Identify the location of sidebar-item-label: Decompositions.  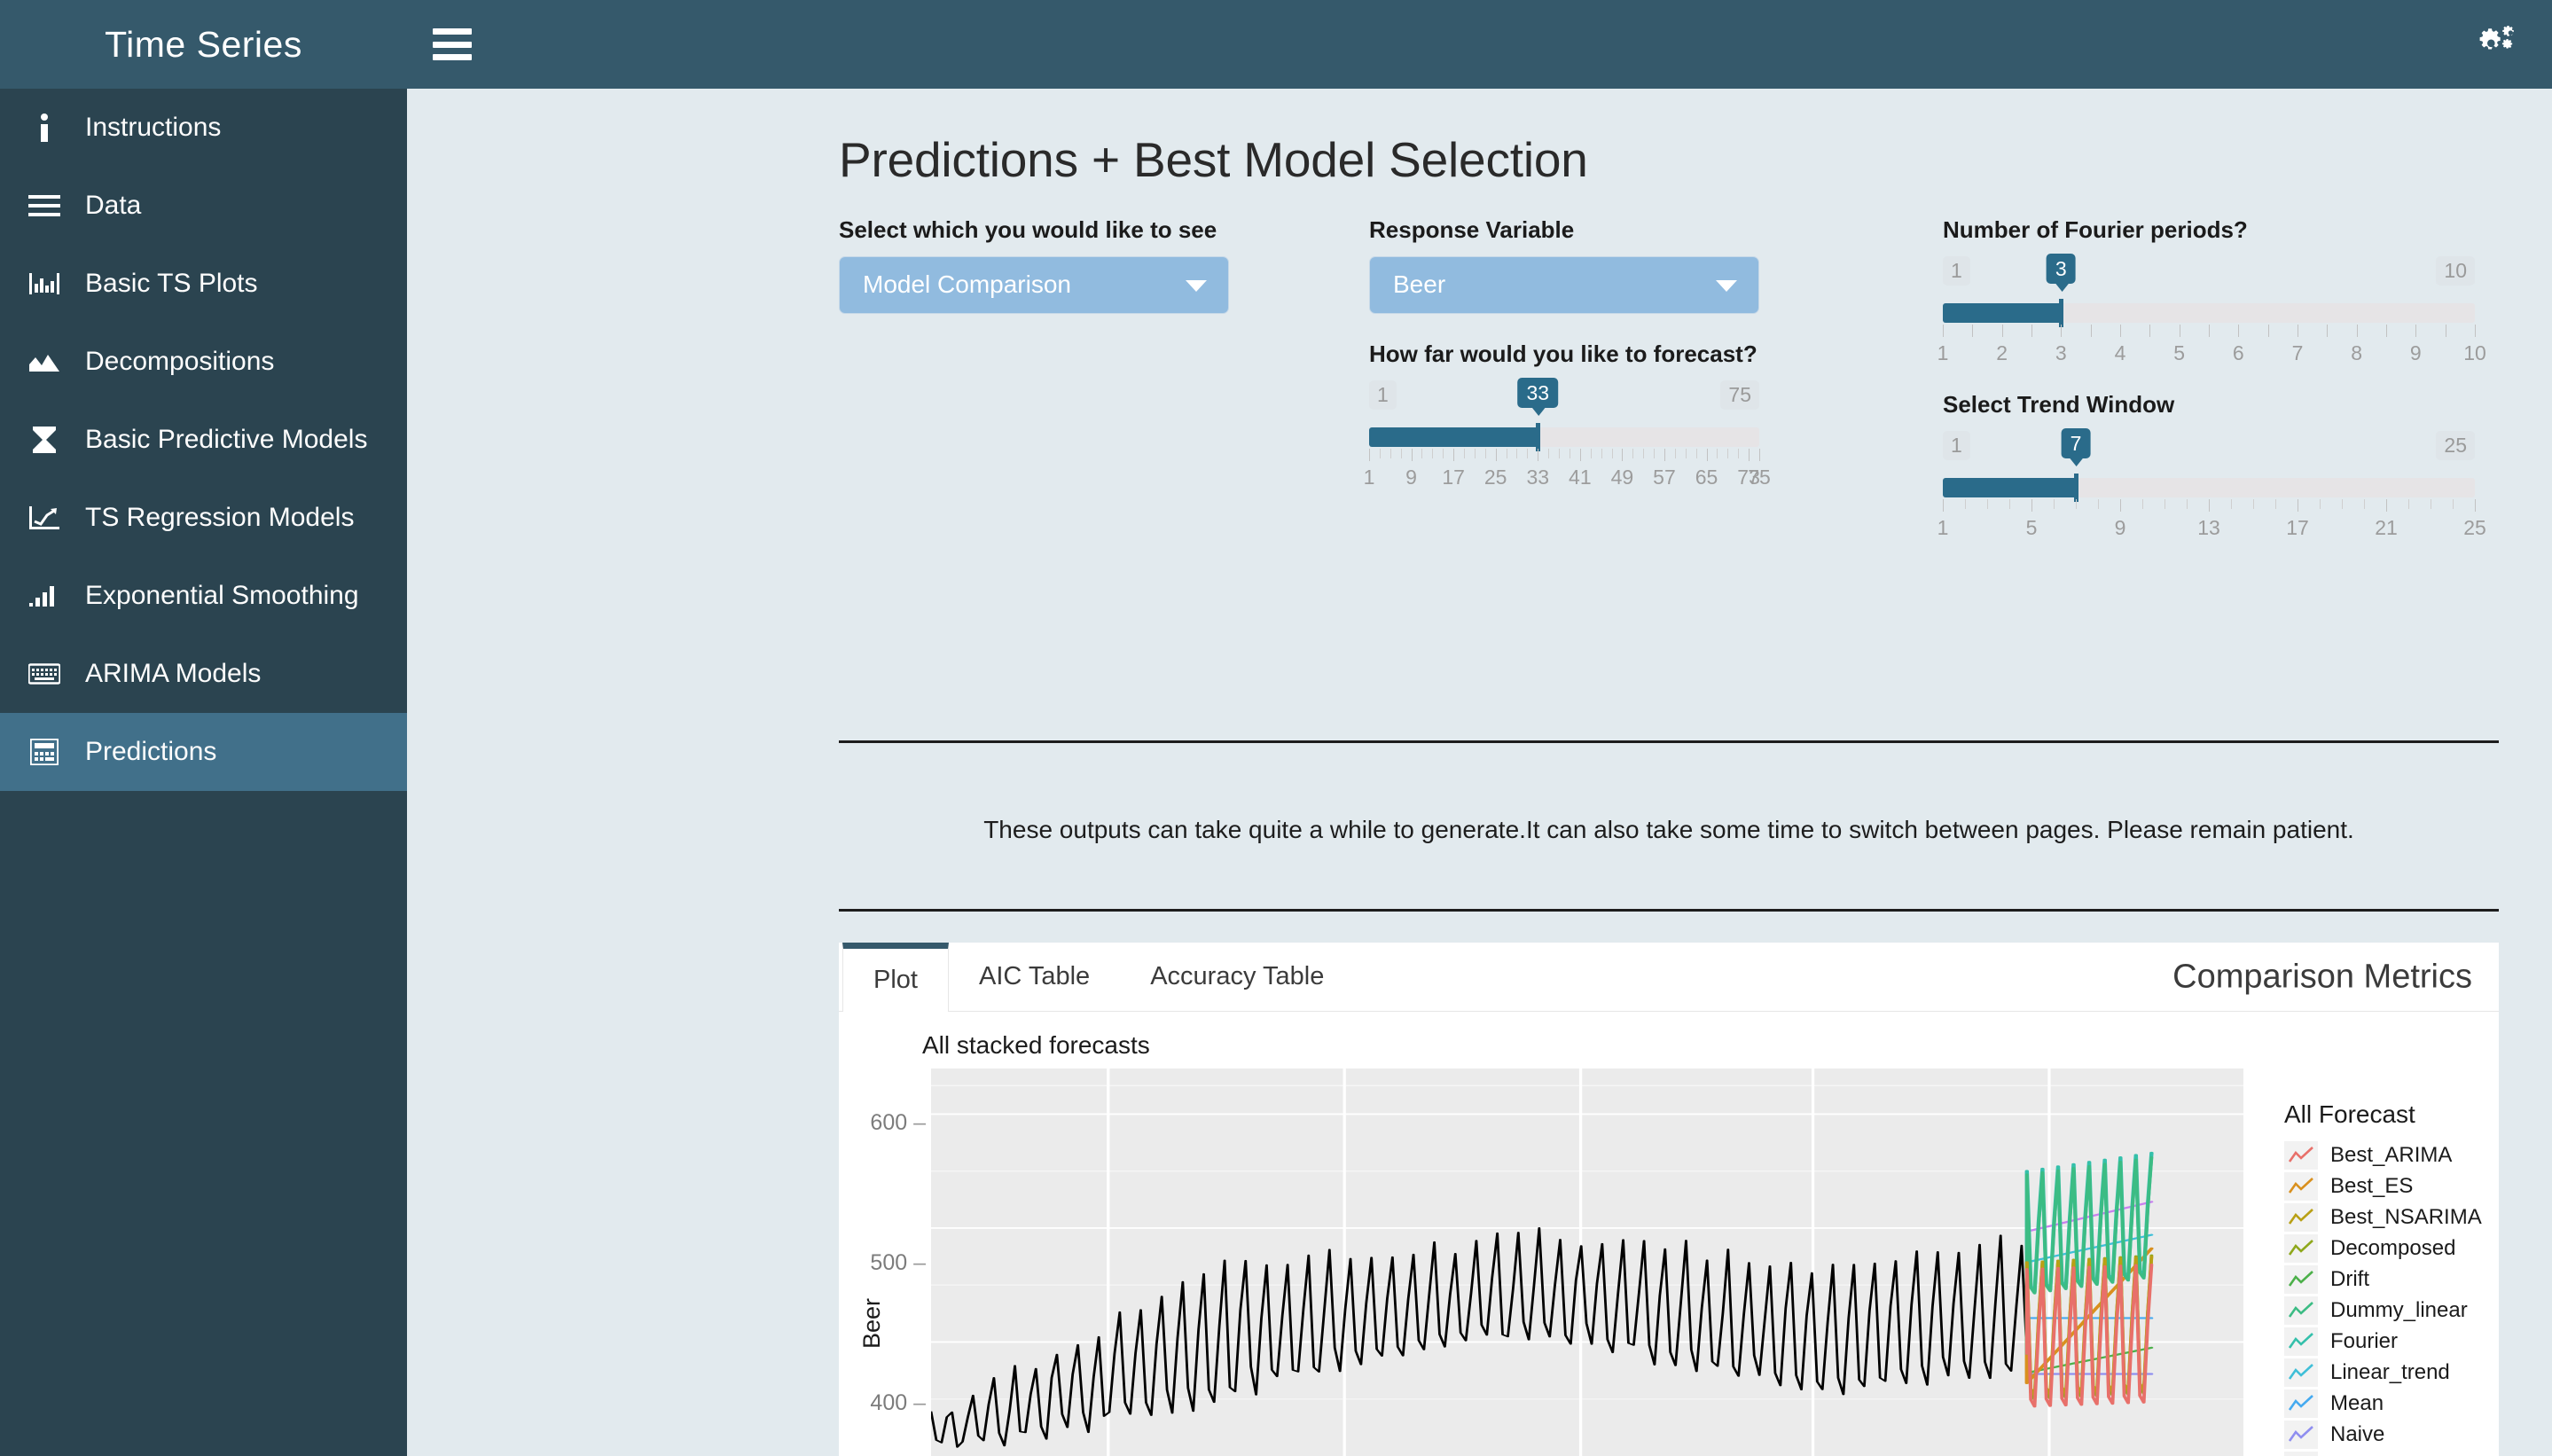
(180, 361).